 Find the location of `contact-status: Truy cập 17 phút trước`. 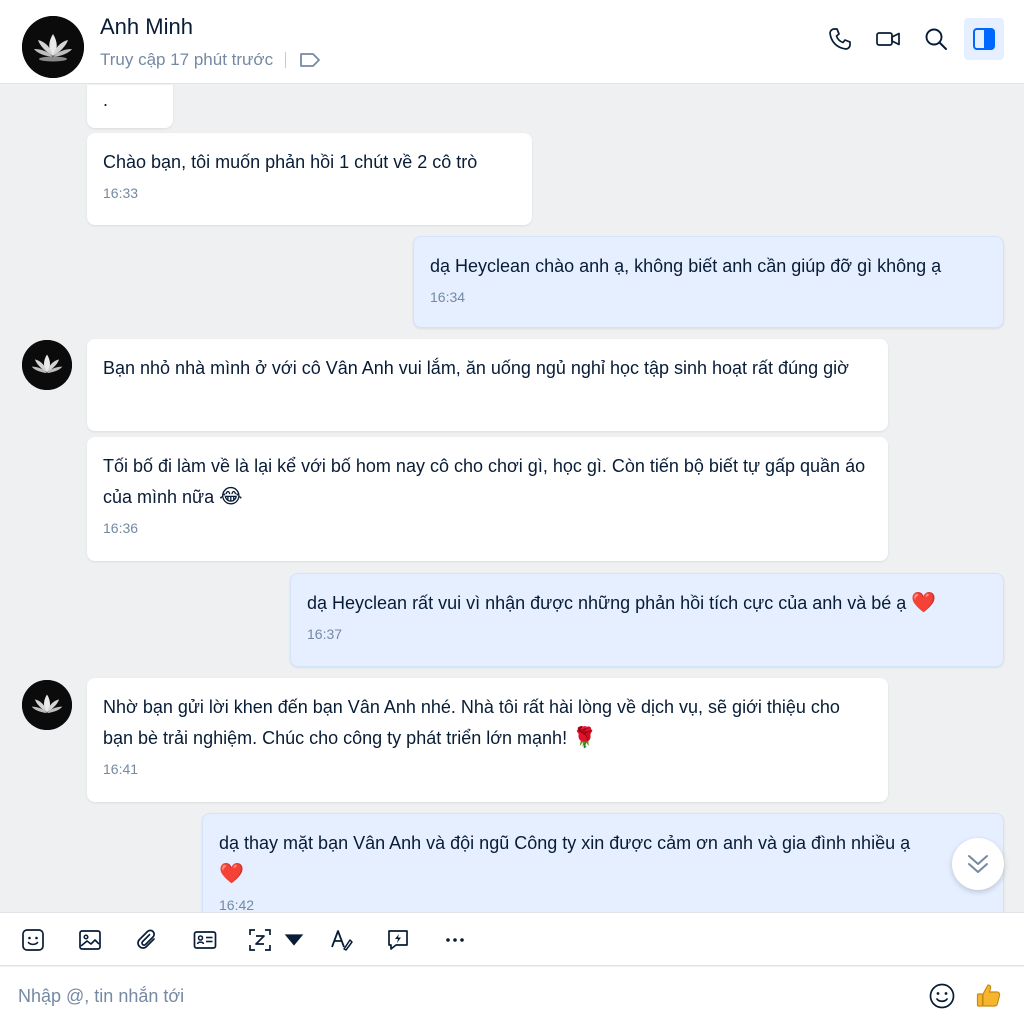

contact-status: Truy cập 17 phút trước is located at coordinates (211, 60).